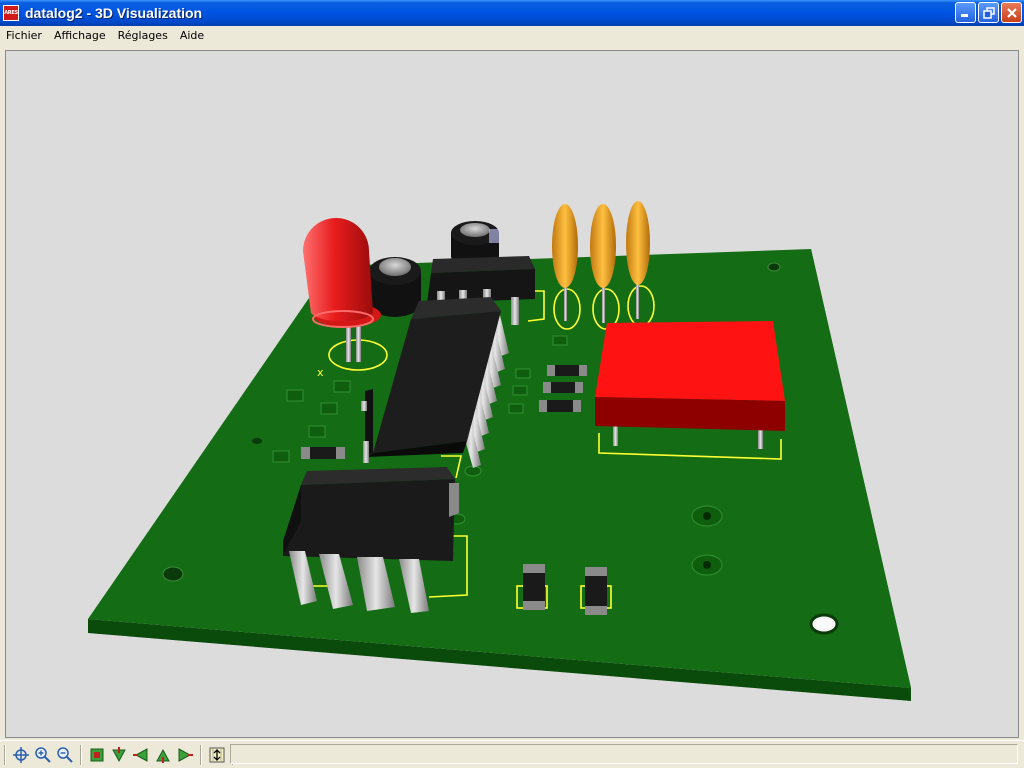 This screenshot has width=1024, height=768. What do you see at coordinates (80, 36) in the screenshot?
I see `menu-affichage: Affichage` at bounding box center [80, 36].